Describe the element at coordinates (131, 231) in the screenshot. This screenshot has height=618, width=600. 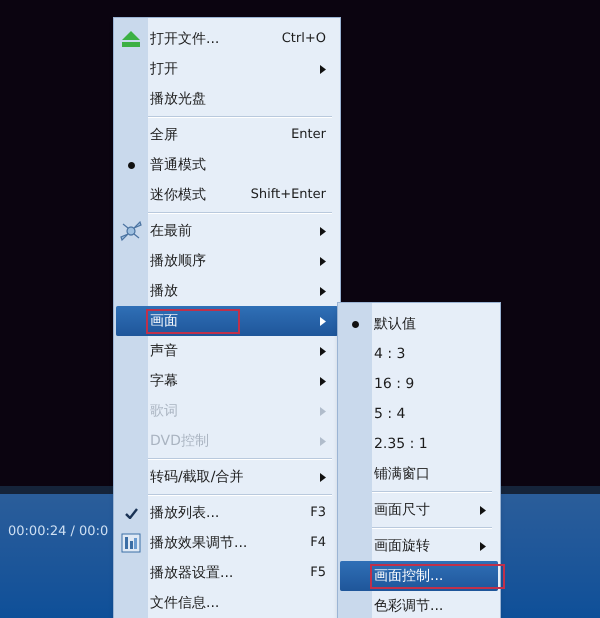
I see `pin-icon` at that location.